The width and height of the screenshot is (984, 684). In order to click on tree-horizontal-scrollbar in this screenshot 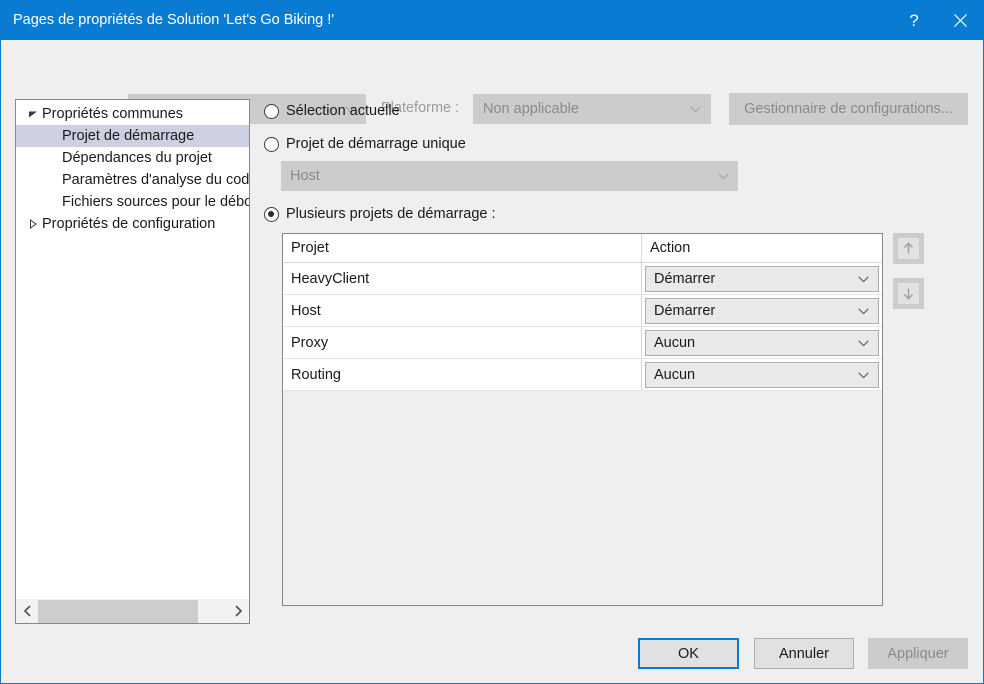, I will do `click(132, 611)`.